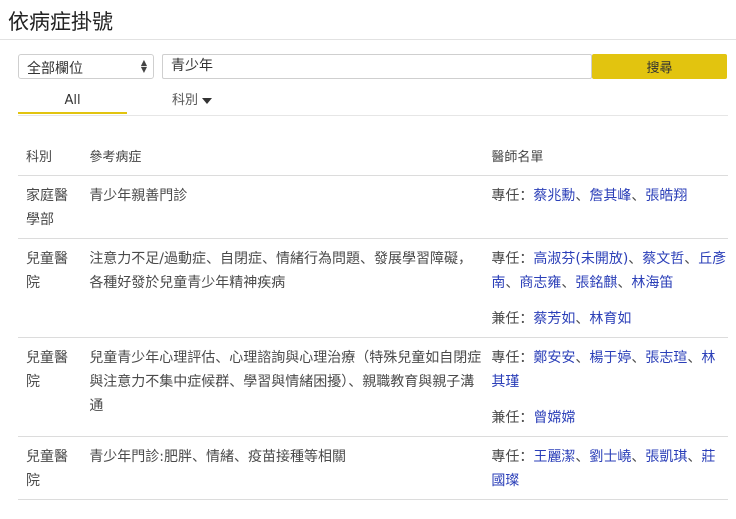 This screenshot has height=519, width=736. I want to click on header-condition: 參考病症, so click(282, 158).